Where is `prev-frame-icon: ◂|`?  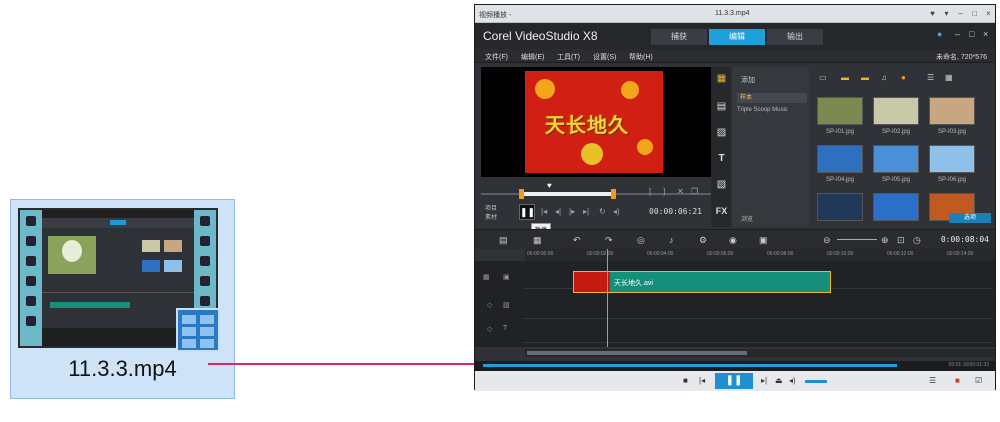
prev-frame-icon: ◂| is located at coordinates (558, 211).